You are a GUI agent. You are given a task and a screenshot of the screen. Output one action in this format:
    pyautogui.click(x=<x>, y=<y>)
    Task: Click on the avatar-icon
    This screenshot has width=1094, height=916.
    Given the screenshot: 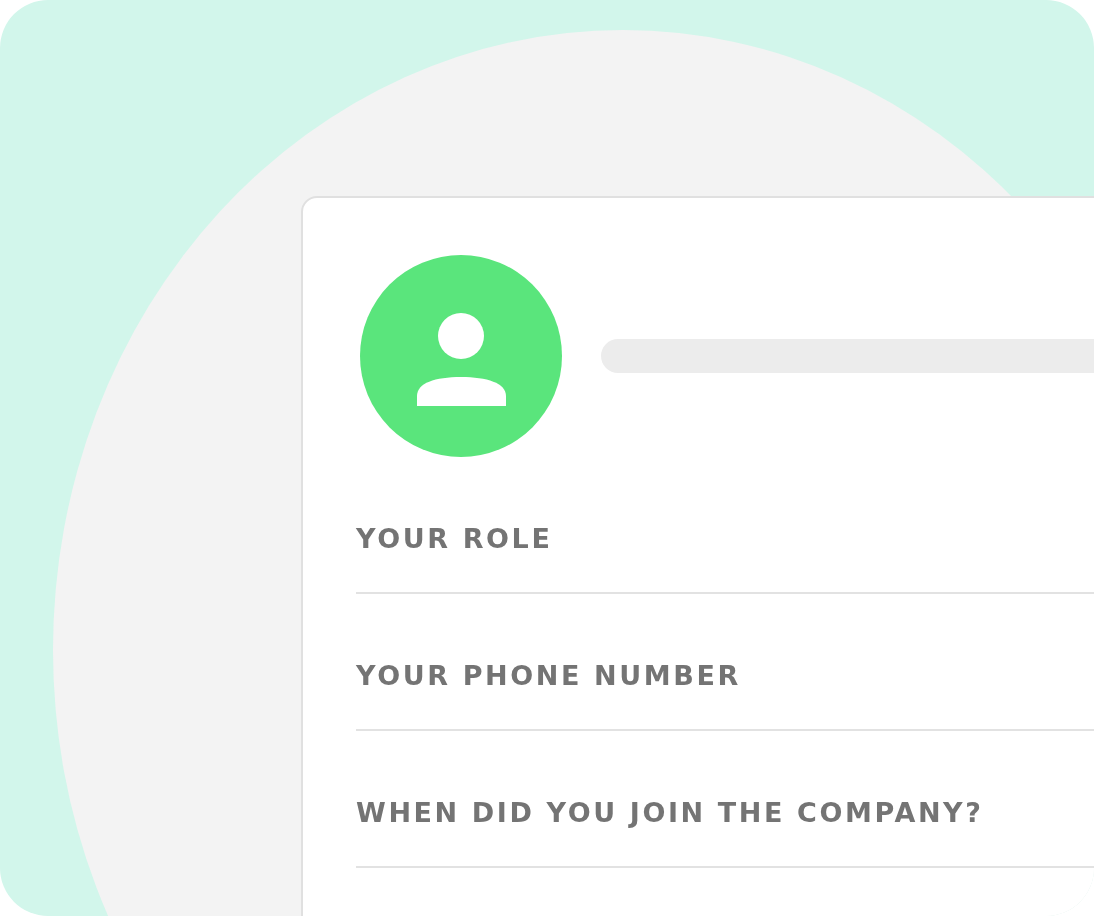 What is the action you would take?
    pyautogui.click(x=461, y=356)
    